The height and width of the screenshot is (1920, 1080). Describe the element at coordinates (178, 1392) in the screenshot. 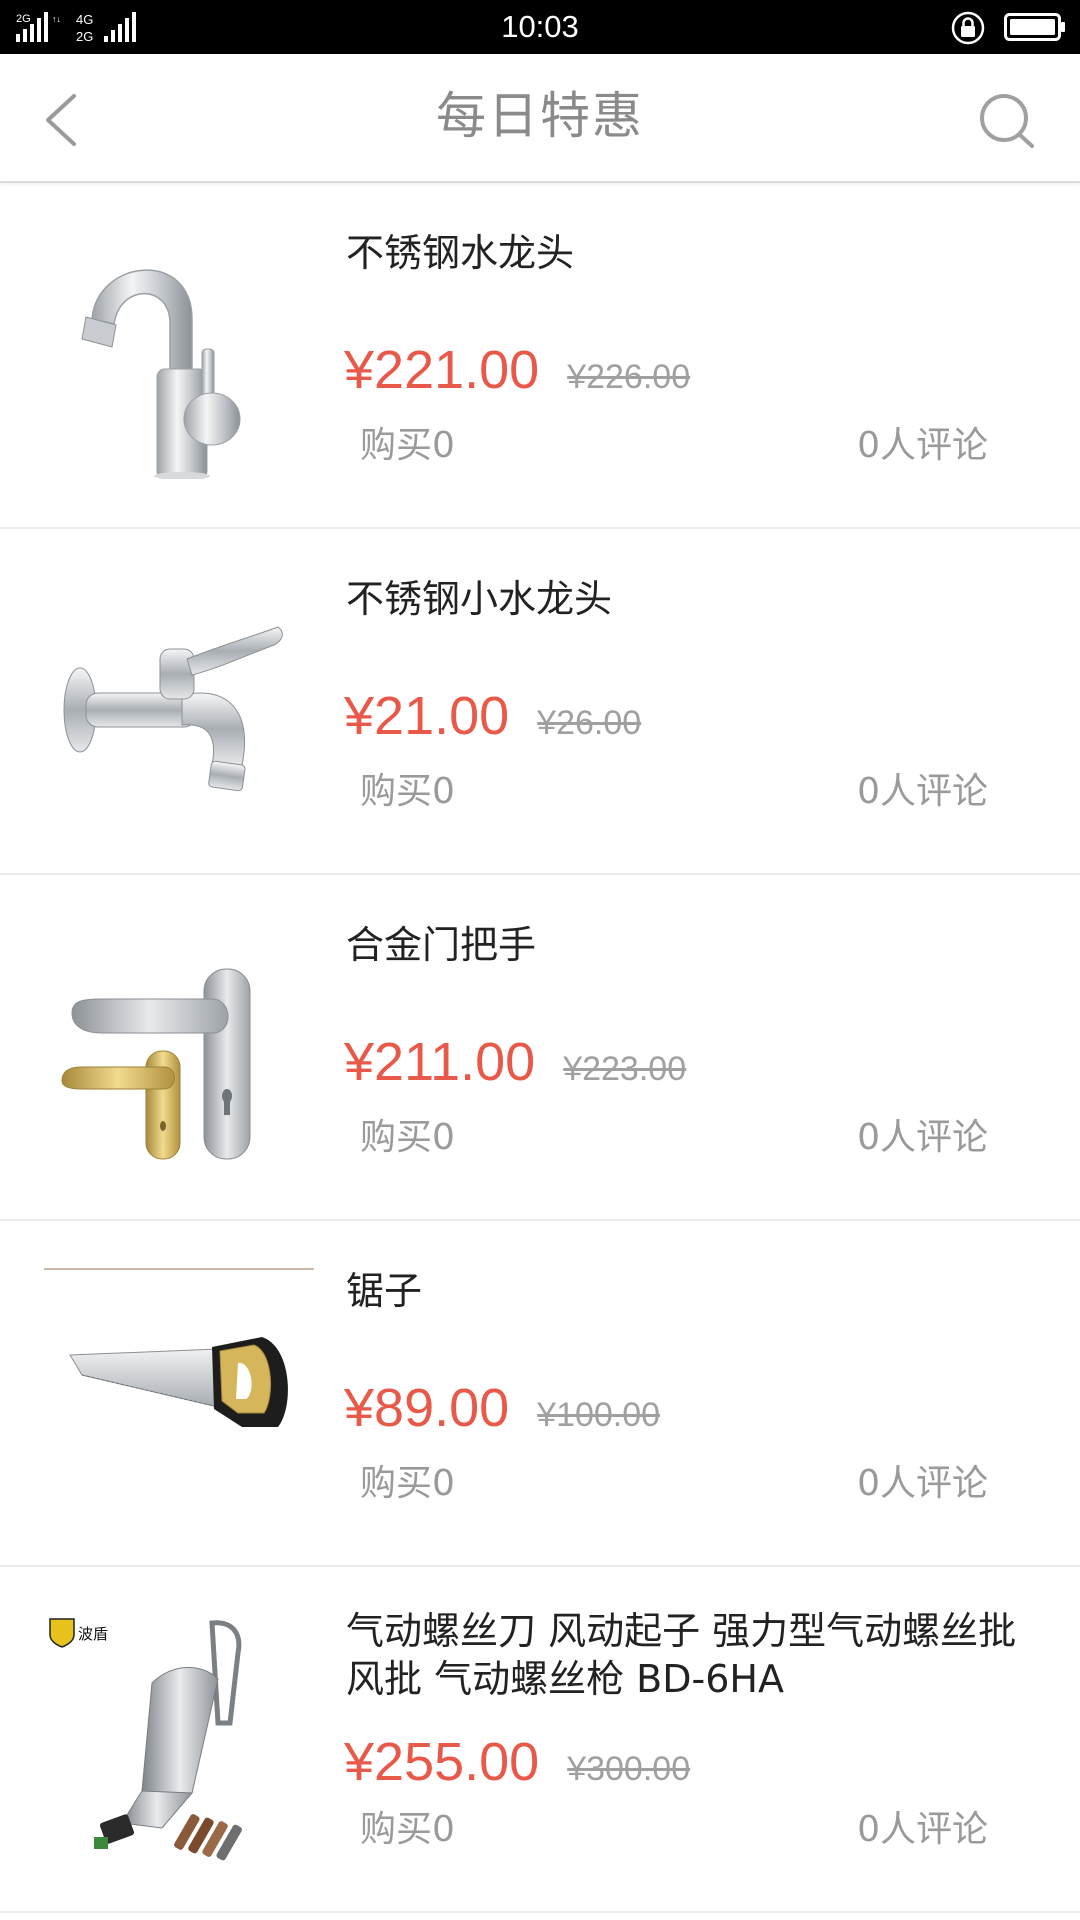

I see `saw-image` at that location.